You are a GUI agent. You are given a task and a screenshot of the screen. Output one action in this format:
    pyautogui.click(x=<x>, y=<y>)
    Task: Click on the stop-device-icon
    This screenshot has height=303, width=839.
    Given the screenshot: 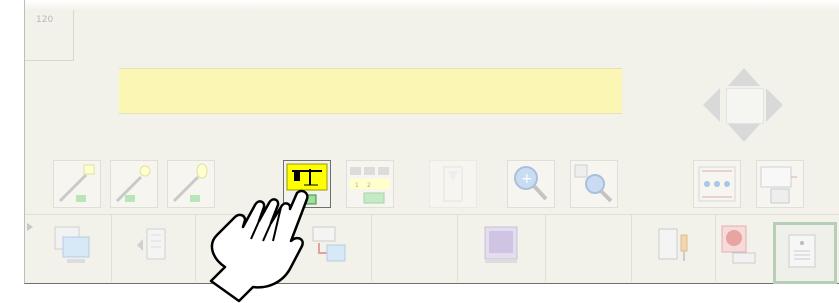 What is the action you would take?
    pyautogui.click(x=738, y=244)
    